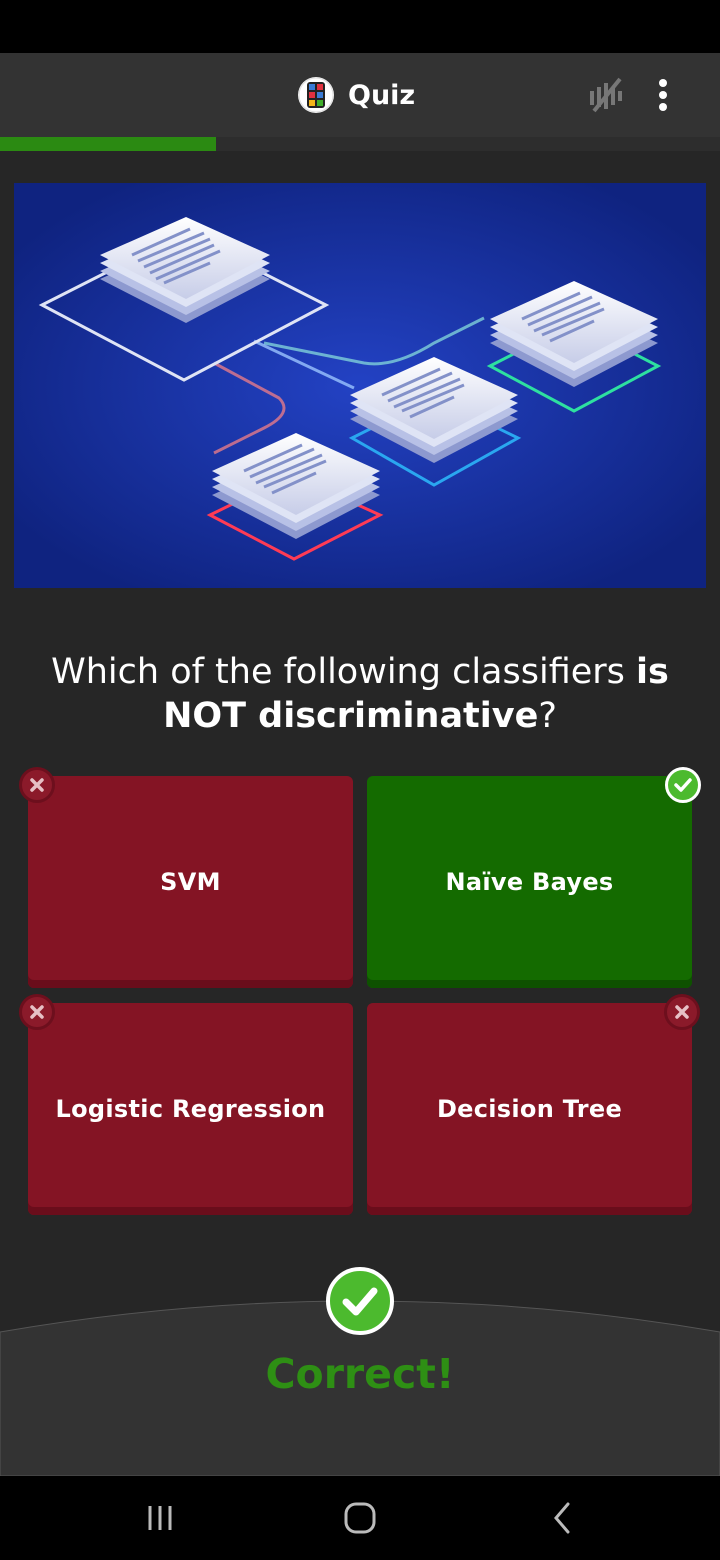 The width and height of the screenshot is (720, 1560). I want to click on back-icon, so click(562, 1518).